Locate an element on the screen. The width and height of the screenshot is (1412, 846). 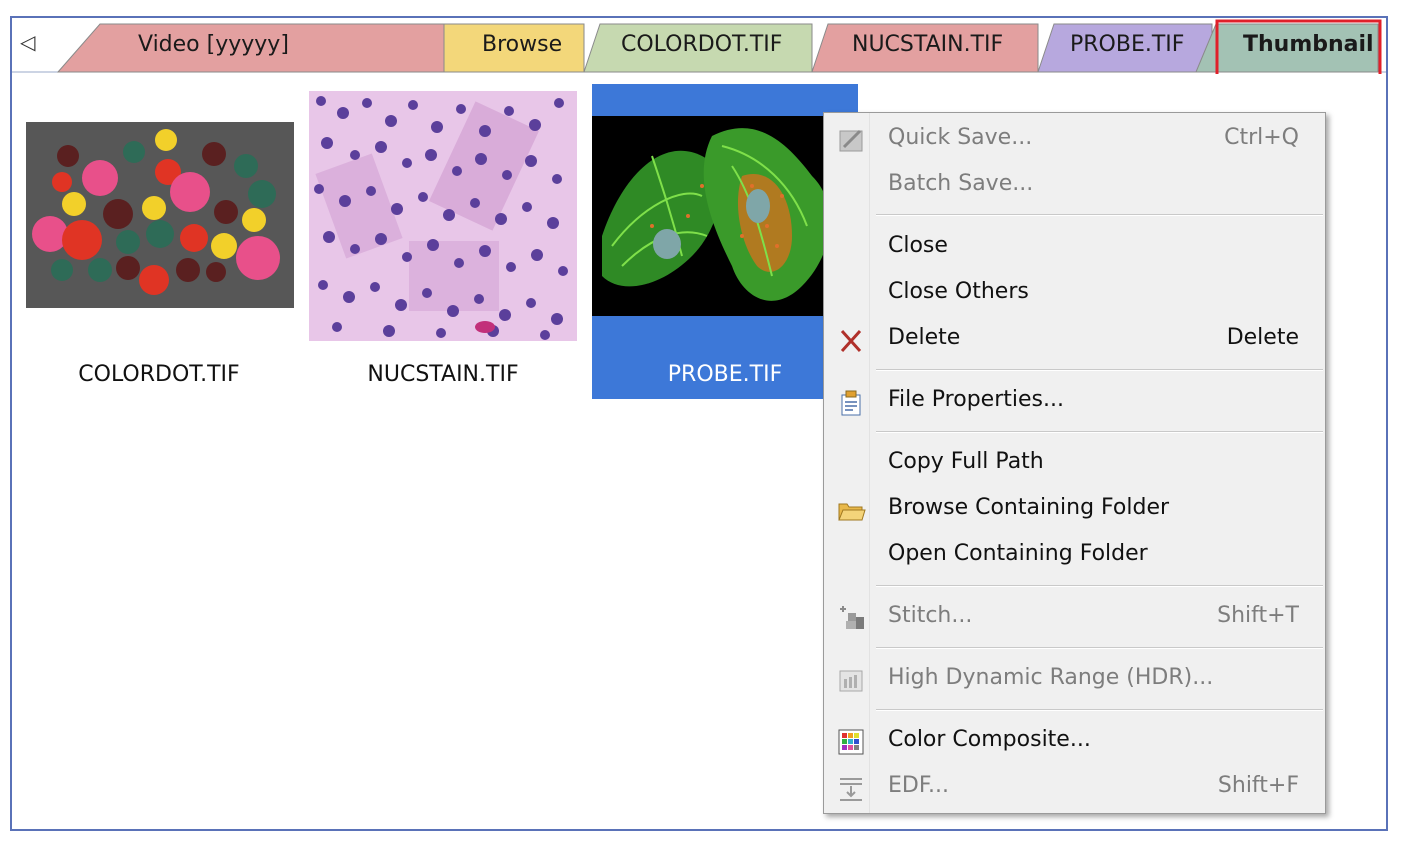
menu-shortcut-stitch: Shift+T is located at coordinates (1258, 615).